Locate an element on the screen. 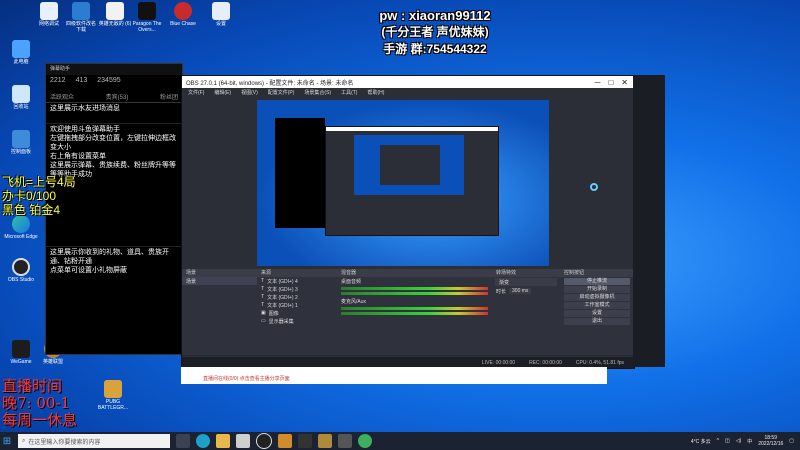 The height and width of the screenshot is (450, 800). desktop-icon-top-2: 四级软件改名下载 is located at coordinates (81, 17).